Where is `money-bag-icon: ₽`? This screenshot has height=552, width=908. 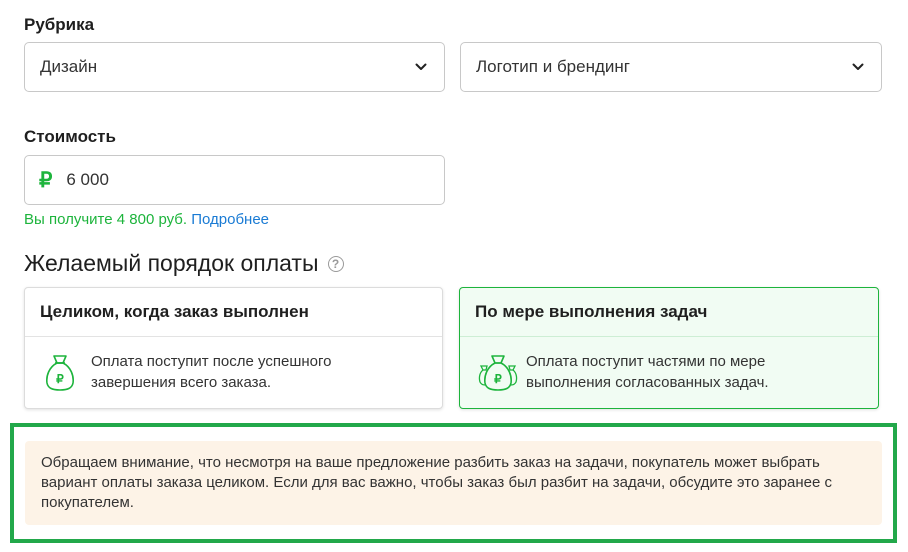
money-bag-icon: ₽ is located at coordinates (60, 372).